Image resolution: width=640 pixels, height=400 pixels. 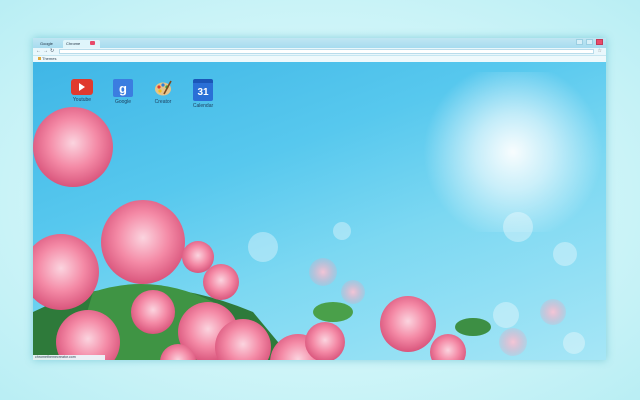 I want to click on status-bar: chromethemecreator.com, so click(x=69, y=357).